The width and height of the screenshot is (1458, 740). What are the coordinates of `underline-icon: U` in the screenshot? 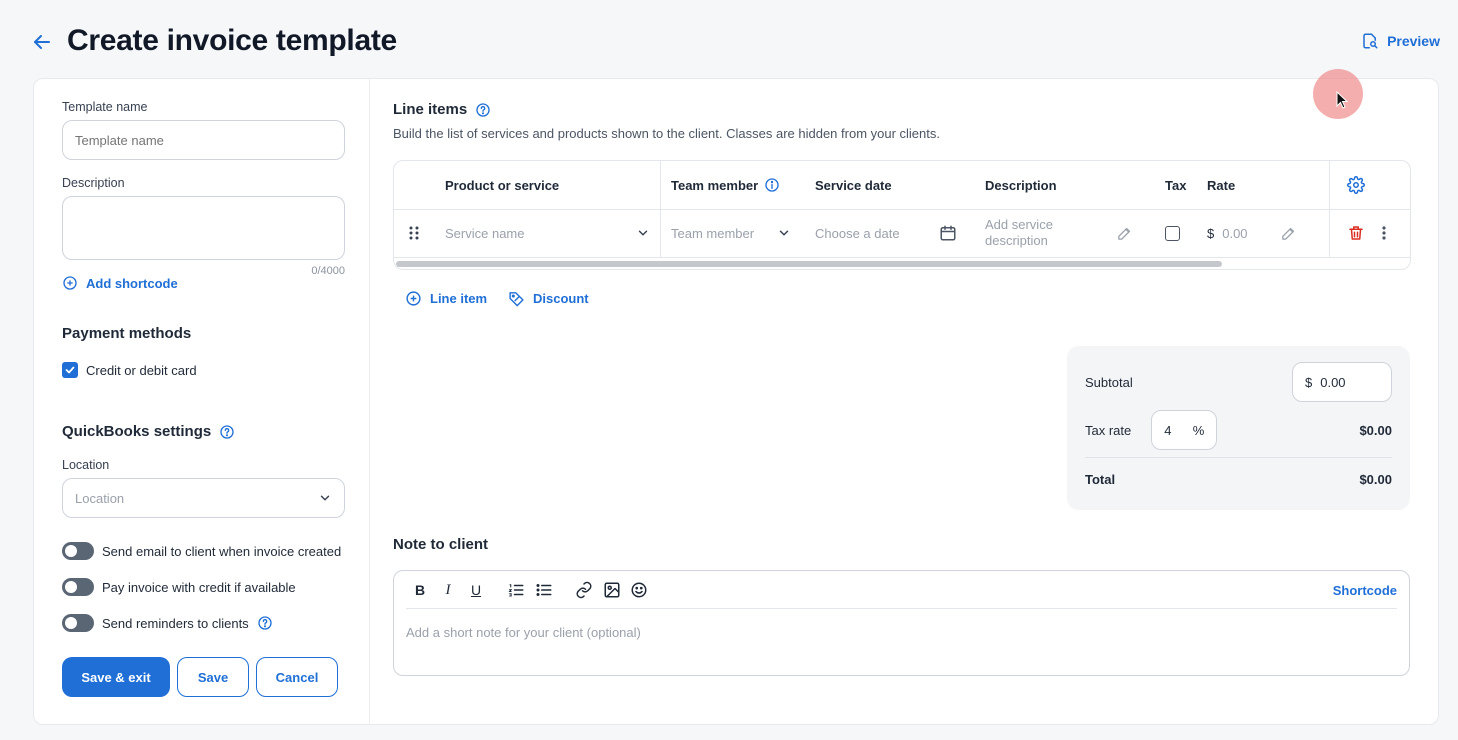 It's located at (476, 590).